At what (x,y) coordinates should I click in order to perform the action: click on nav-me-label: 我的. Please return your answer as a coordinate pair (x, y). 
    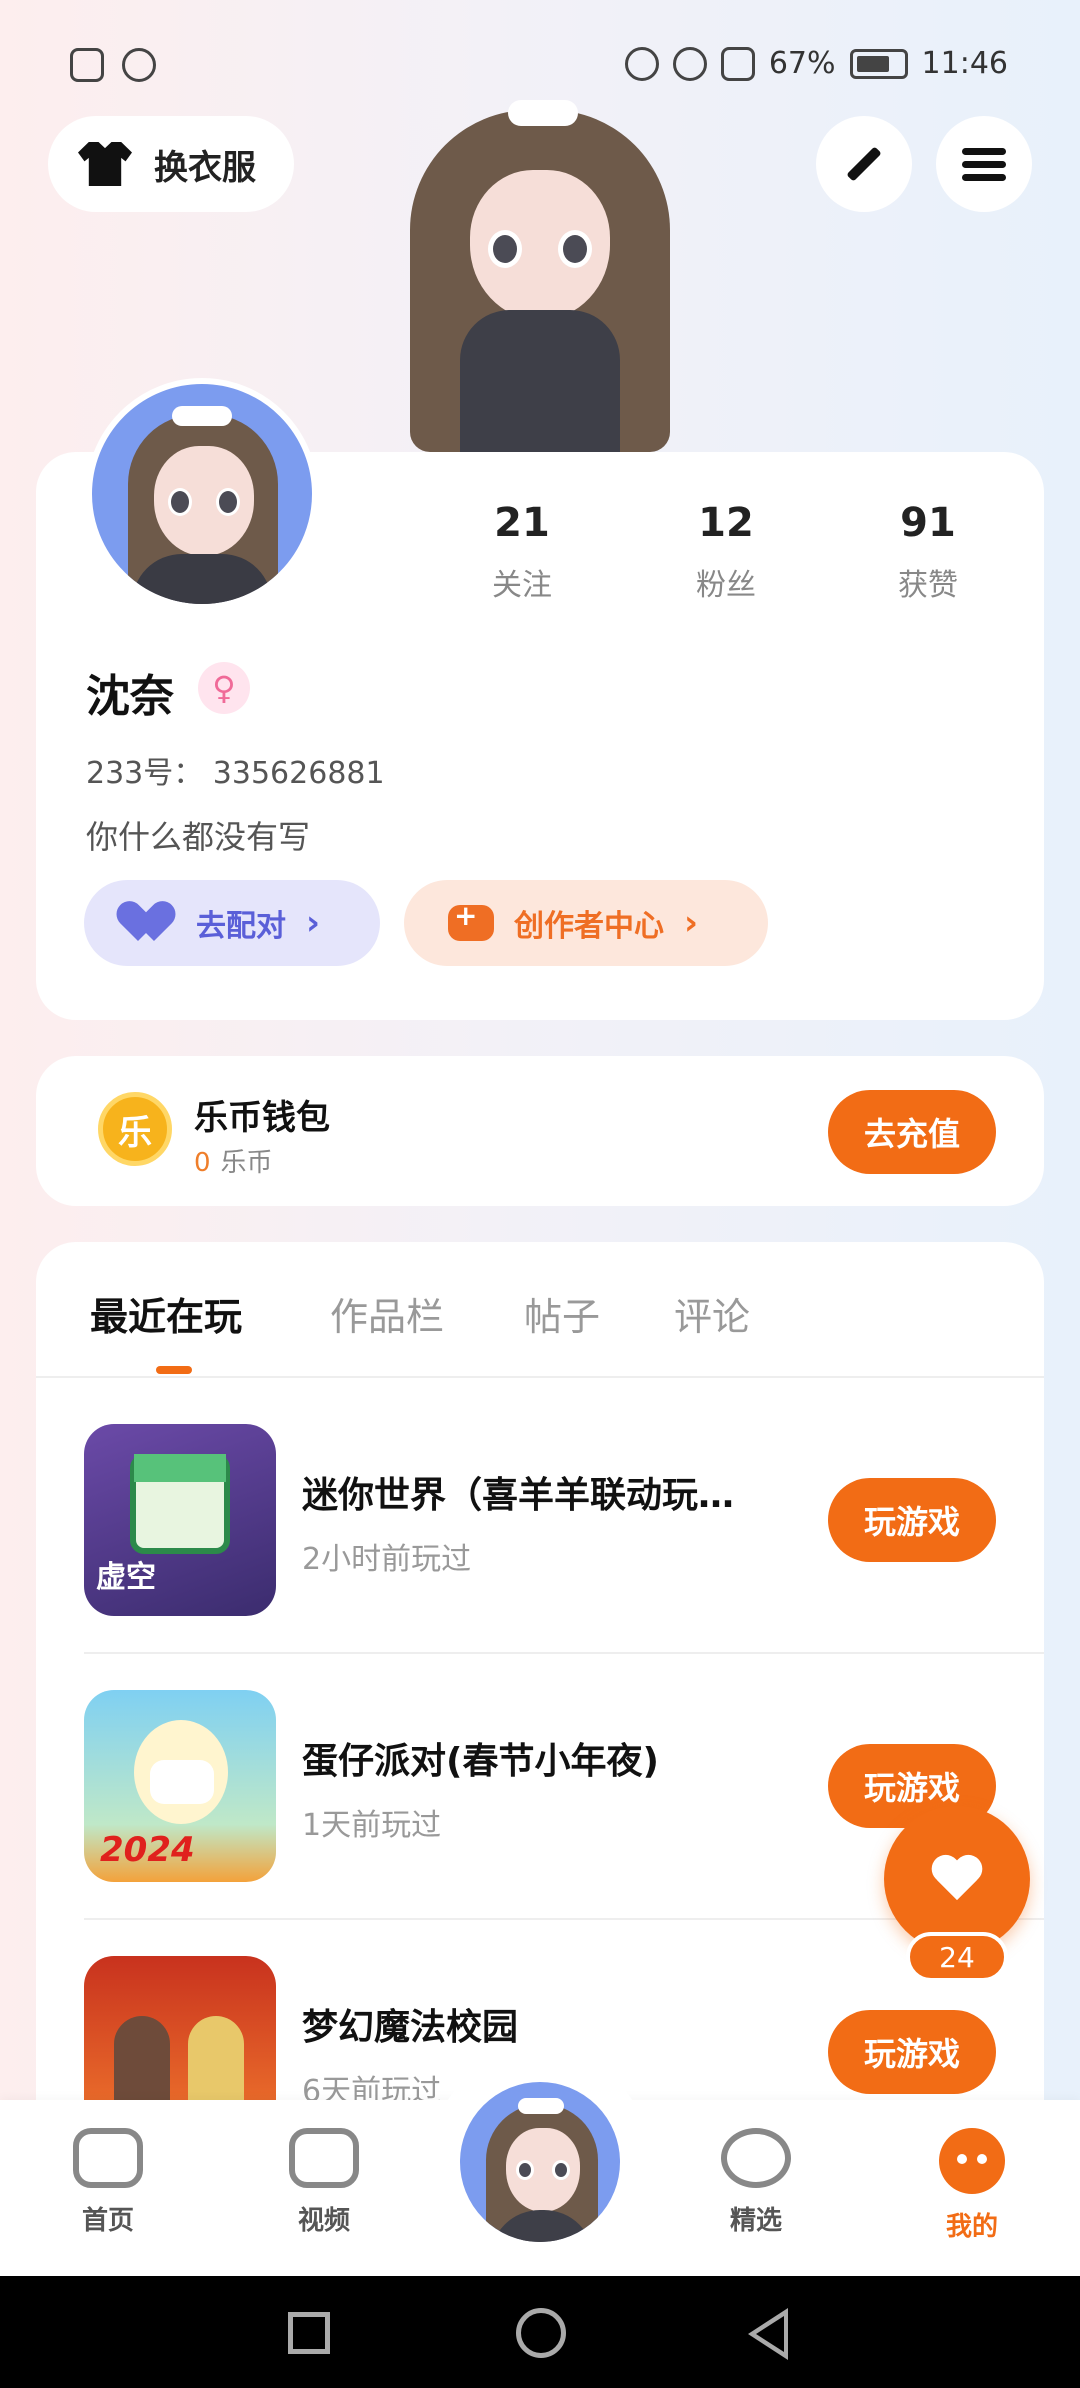
    Looking at the image, I should click on (971, 2227).